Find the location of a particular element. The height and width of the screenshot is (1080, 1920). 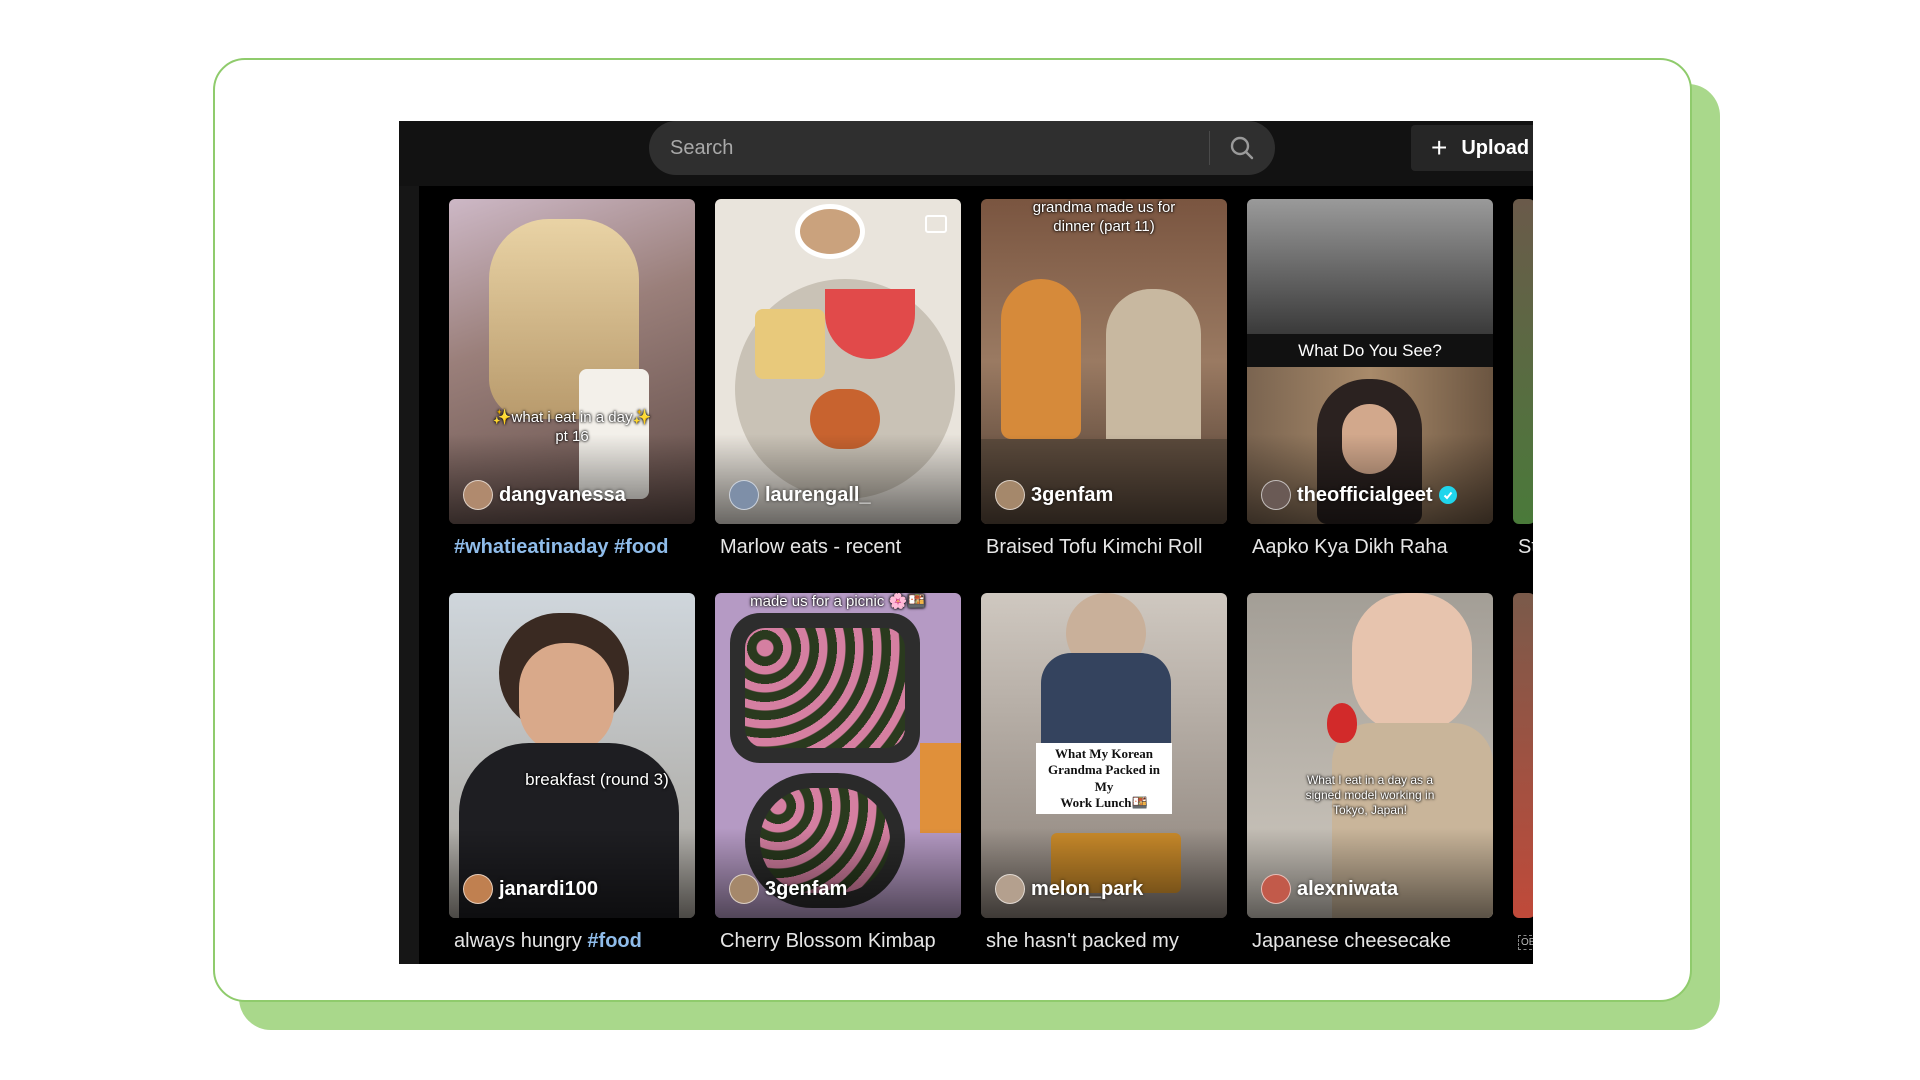

video-card-partial: OBJ is located at coordinates (1523, 778).